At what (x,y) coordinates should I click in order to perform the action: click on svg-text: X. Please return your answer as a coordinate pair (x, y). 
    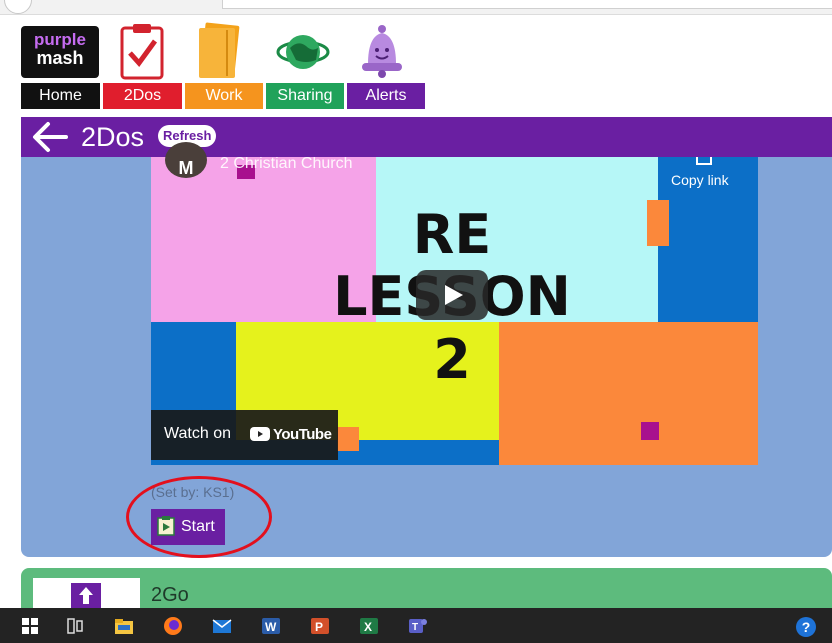
    Looking at the image, I should click on (368, 627).